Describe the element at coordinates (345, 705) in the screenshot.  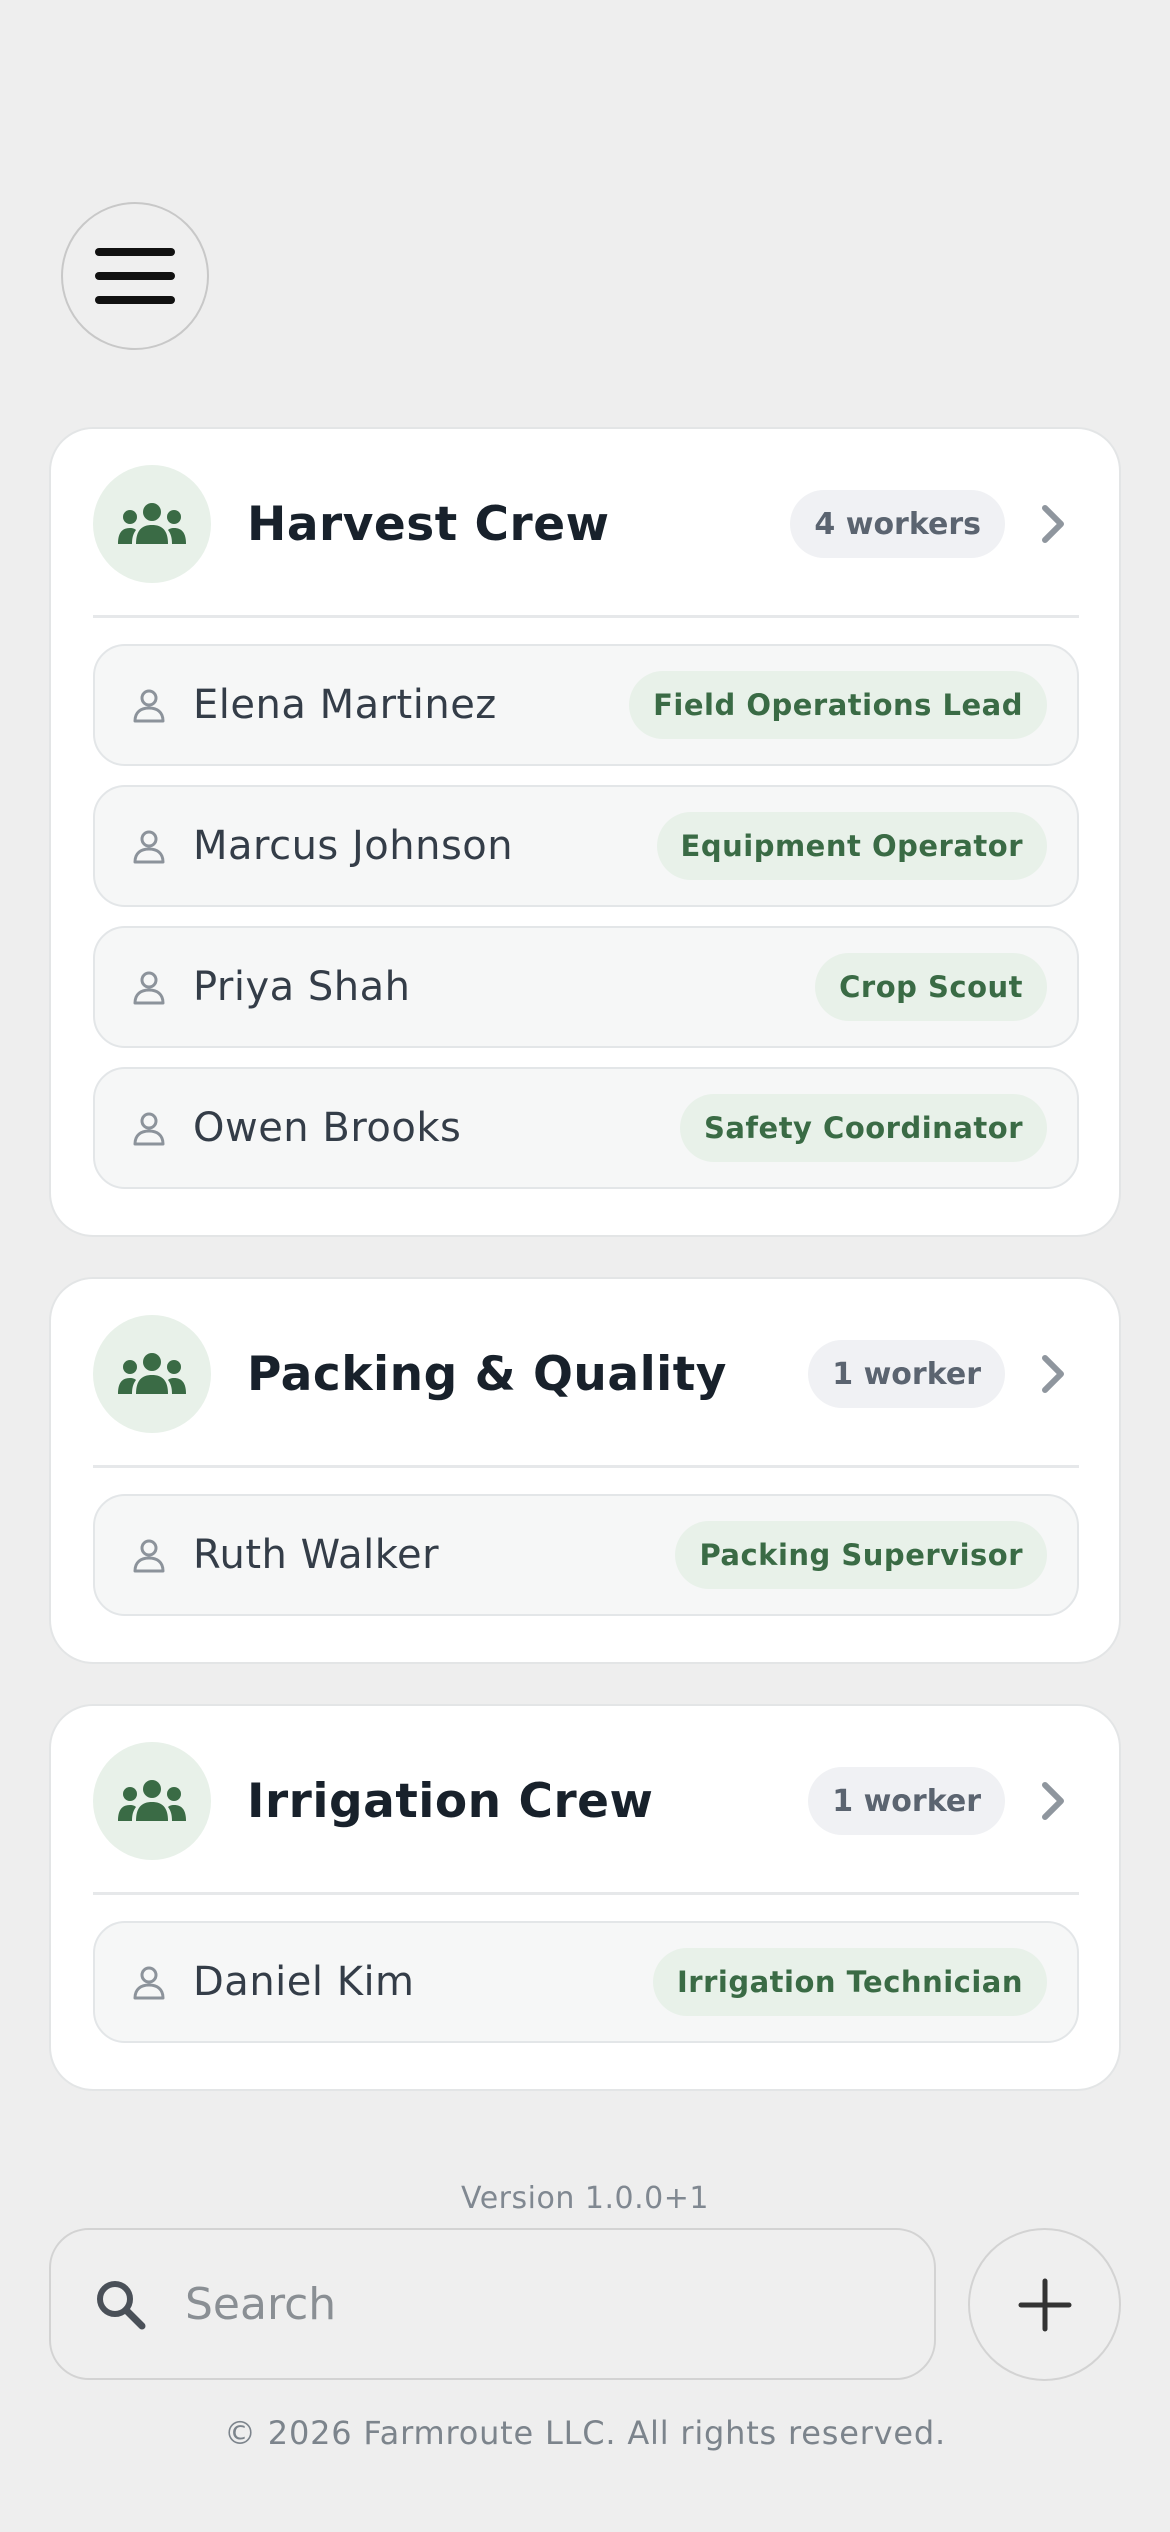
I see `worker-name: Elena Martinez` at that location.